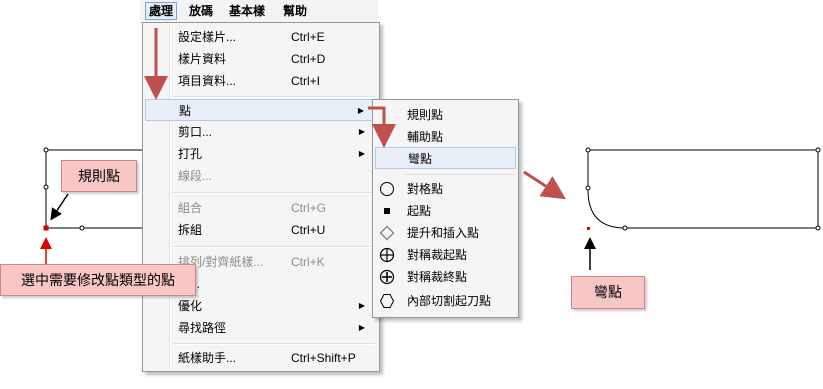 Image resolution: width=823 pixels, height=389 pixels. Describe the element at coordinates (46, 228) in the screenshot. I see `selected-point` at that location.